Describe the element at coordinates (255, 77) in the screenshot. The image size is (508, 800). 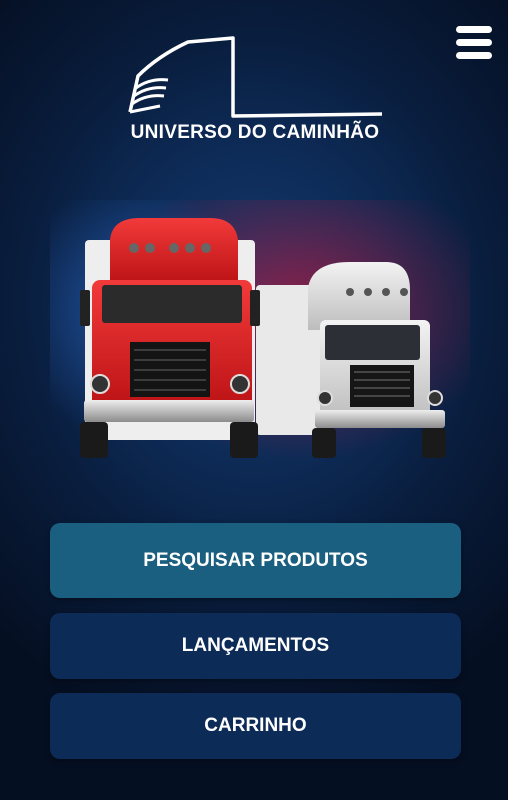
I see `truck-logo-icon` at that location.